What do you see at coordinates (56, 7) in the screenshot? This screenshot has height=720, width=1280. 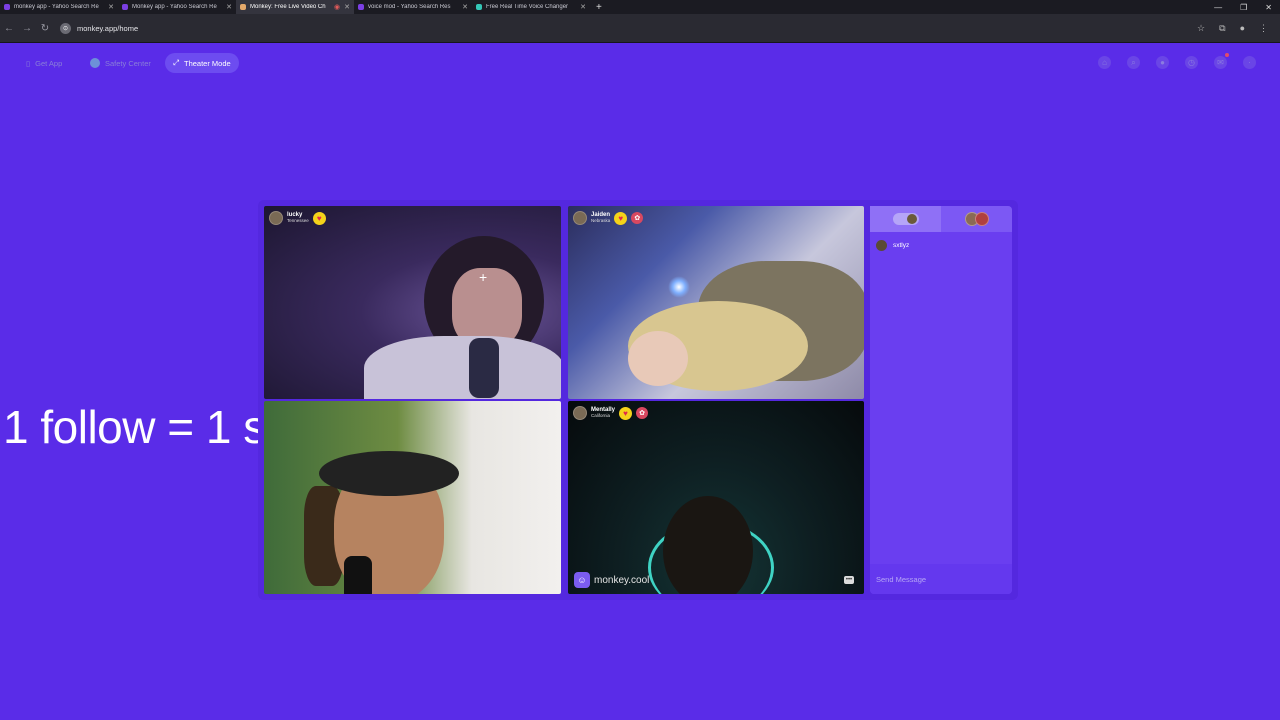 I see `tab-title: monkey app - Yahoo Search Re` at bounding box center [56, 7].